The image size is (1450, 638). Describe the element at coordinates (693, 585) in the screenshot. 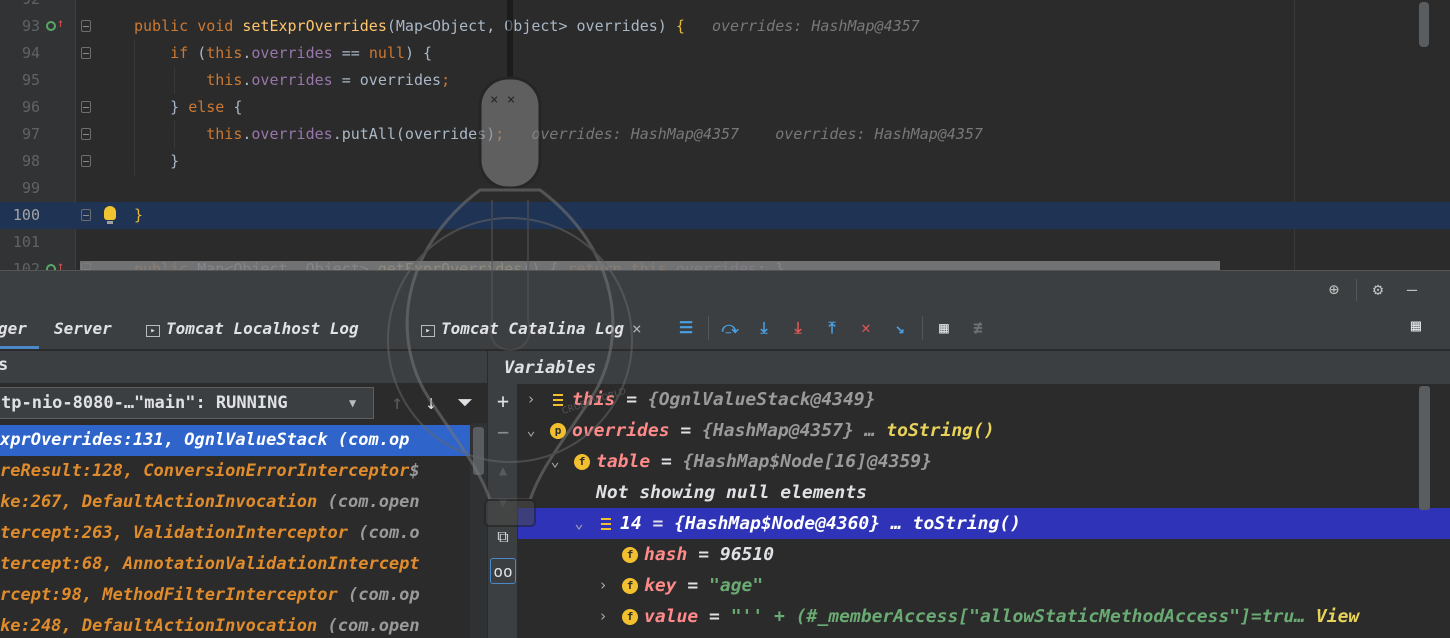

I see `equals-sign: =` at that location.